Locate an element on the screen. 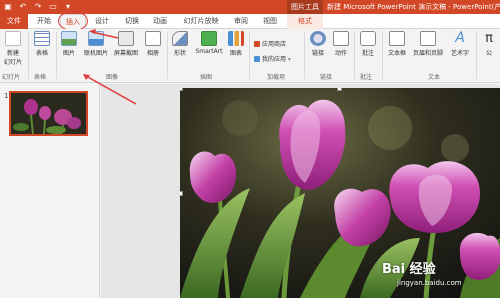 This screenshot has height=298, width=500. annotation-arrows is located at coordinates (110, 67).